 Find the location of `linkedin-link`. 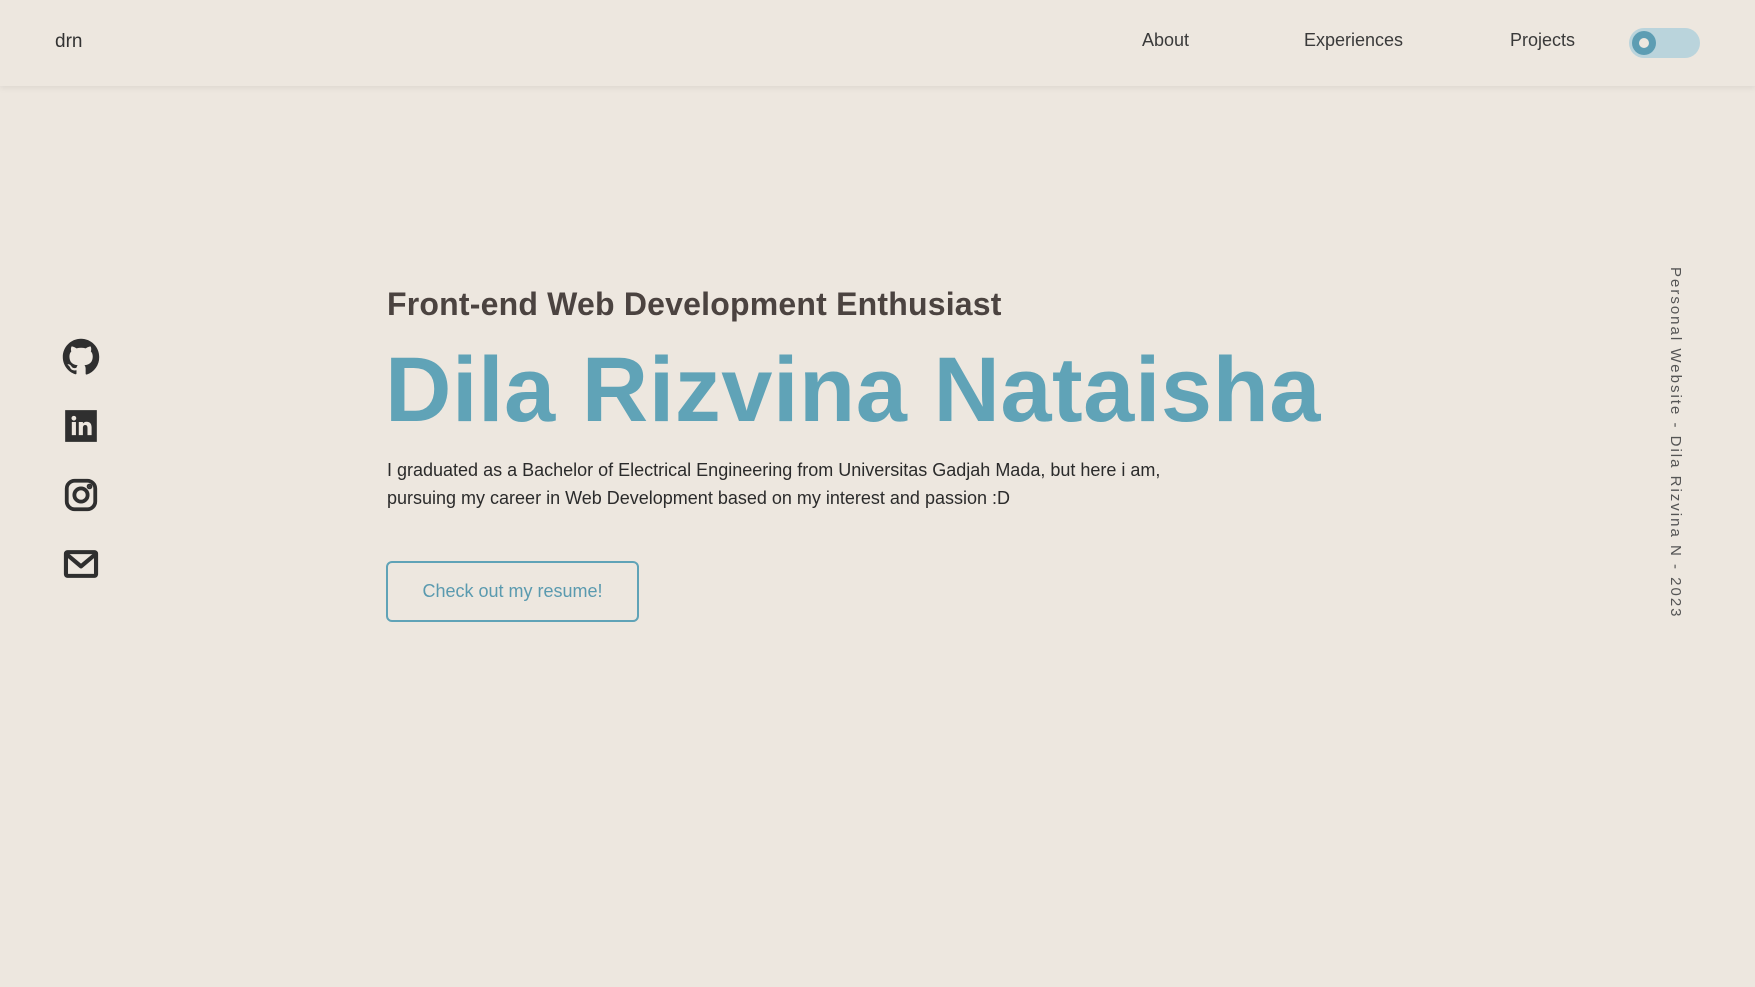

linkedin-link is located at coordinates (82, 427).